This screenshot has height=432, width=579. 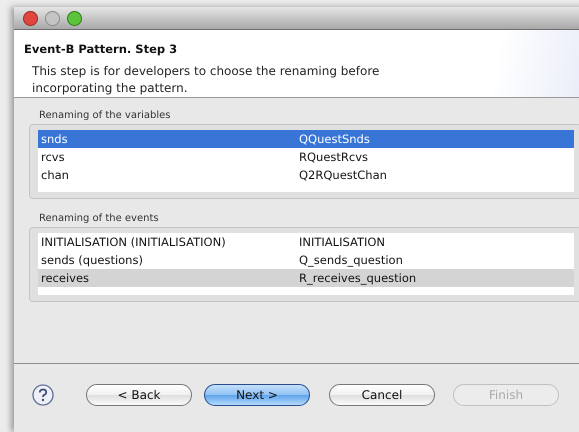 I want to click on table-cell-text: INITIALISATION, so click(x=342, y=242).